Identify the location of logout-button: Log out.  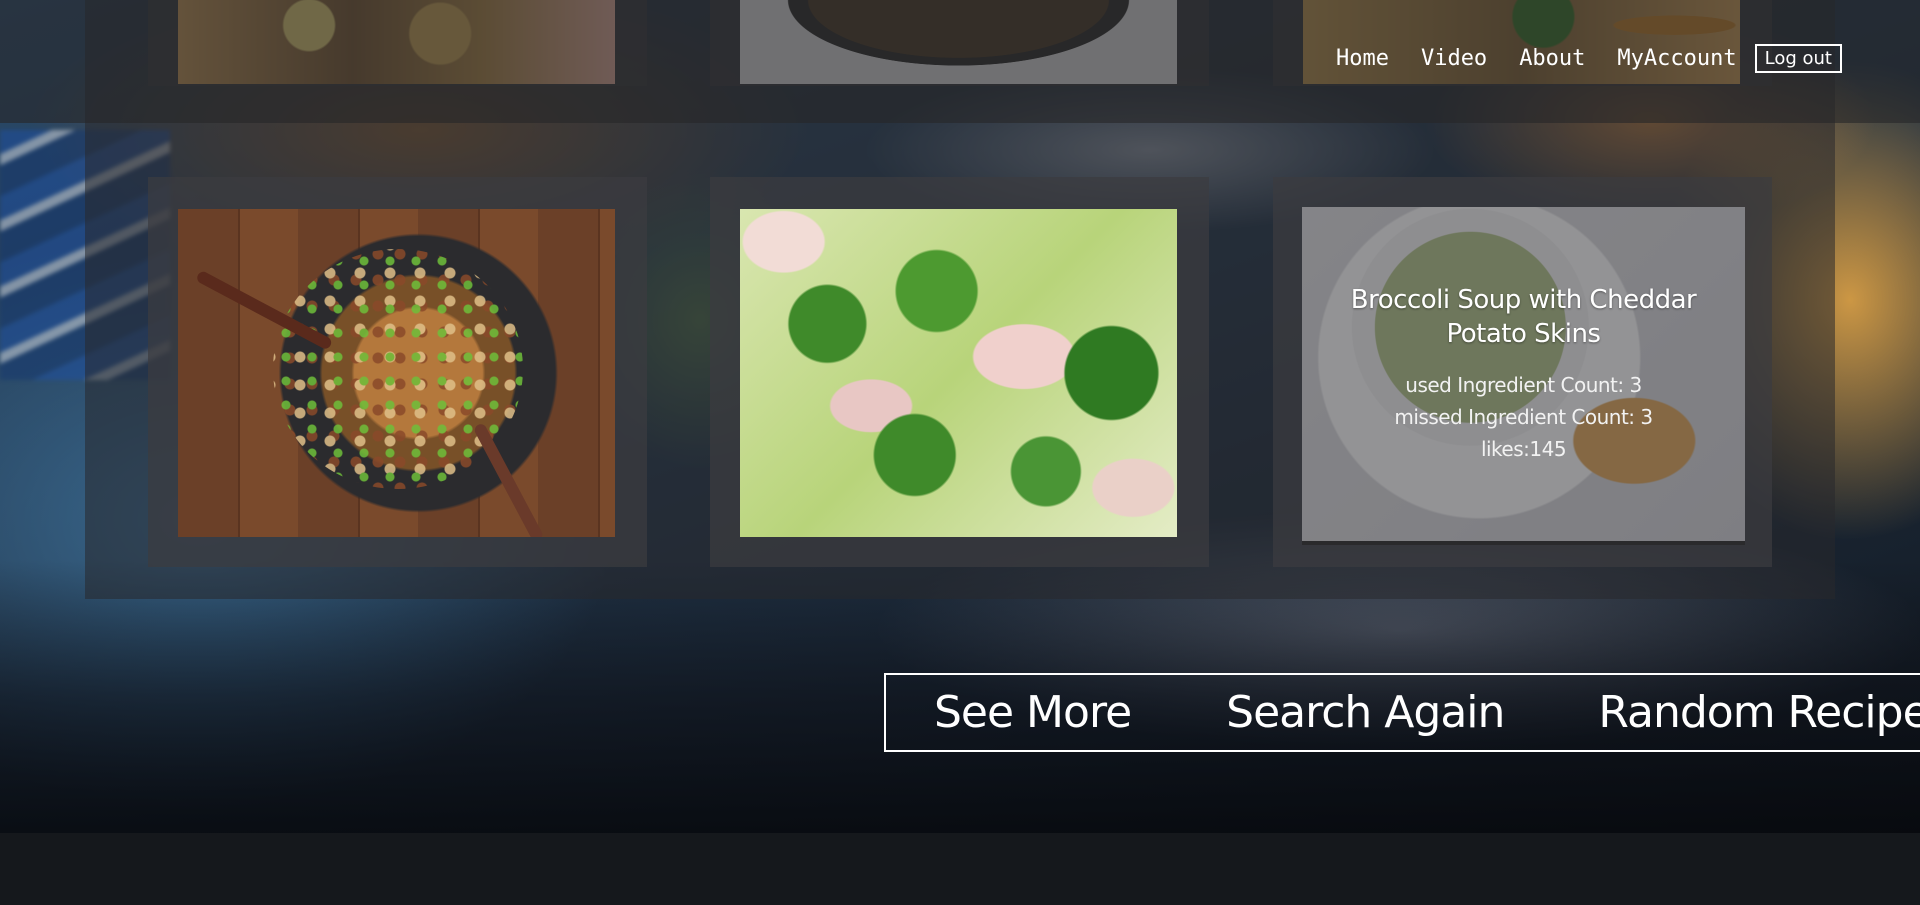
(1798, 58).